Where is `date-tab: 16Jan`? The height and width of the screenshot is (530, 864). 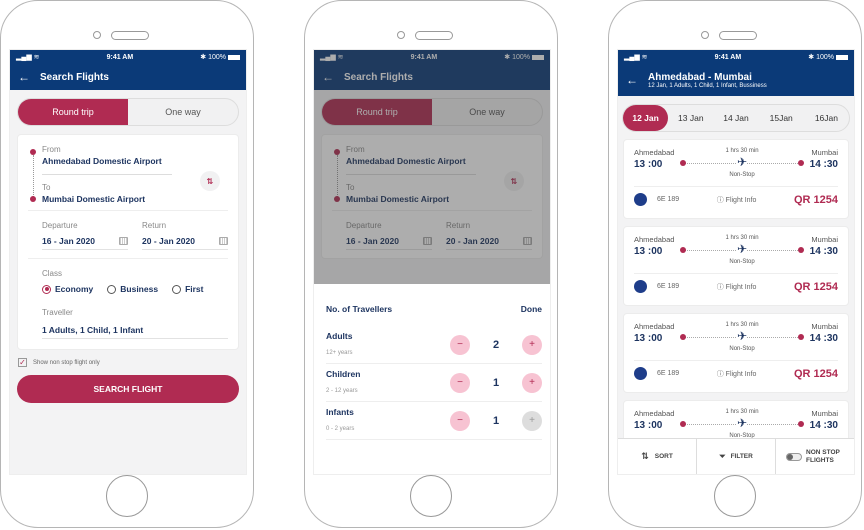 date-tab: 16Jan is located at coordinates (826, 118).